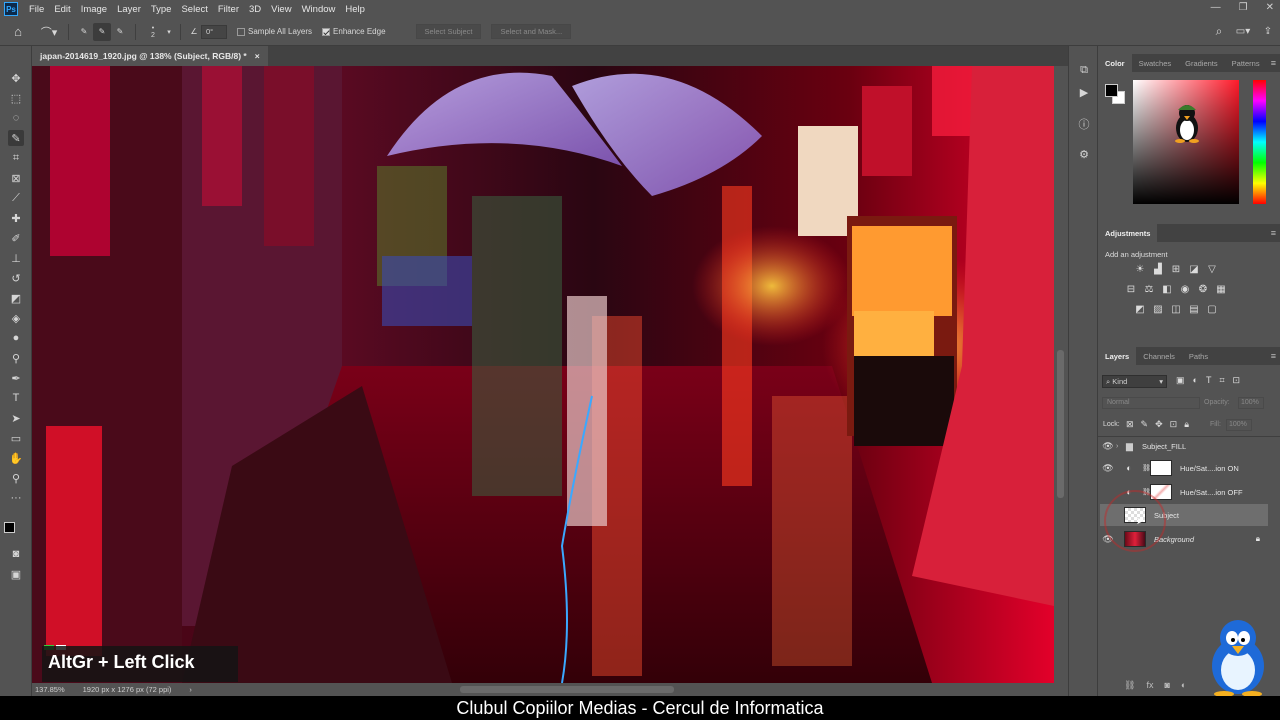 The width and height of the screenshot is (1280, 720). I want to click on status-menu-arrow: ›, so click(190, 689).